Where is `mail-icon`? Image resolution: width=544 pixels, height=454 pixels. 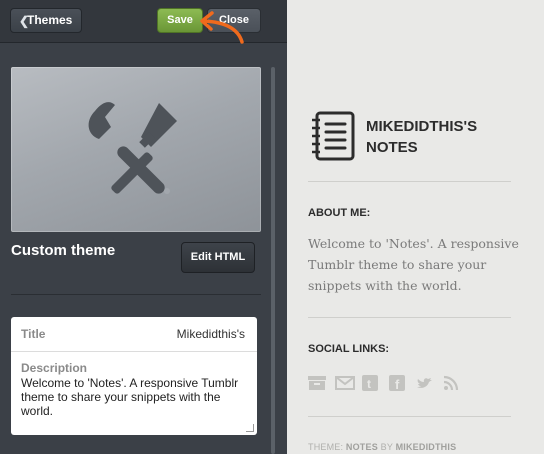 mail-icon is located at coordinates (348, 384).